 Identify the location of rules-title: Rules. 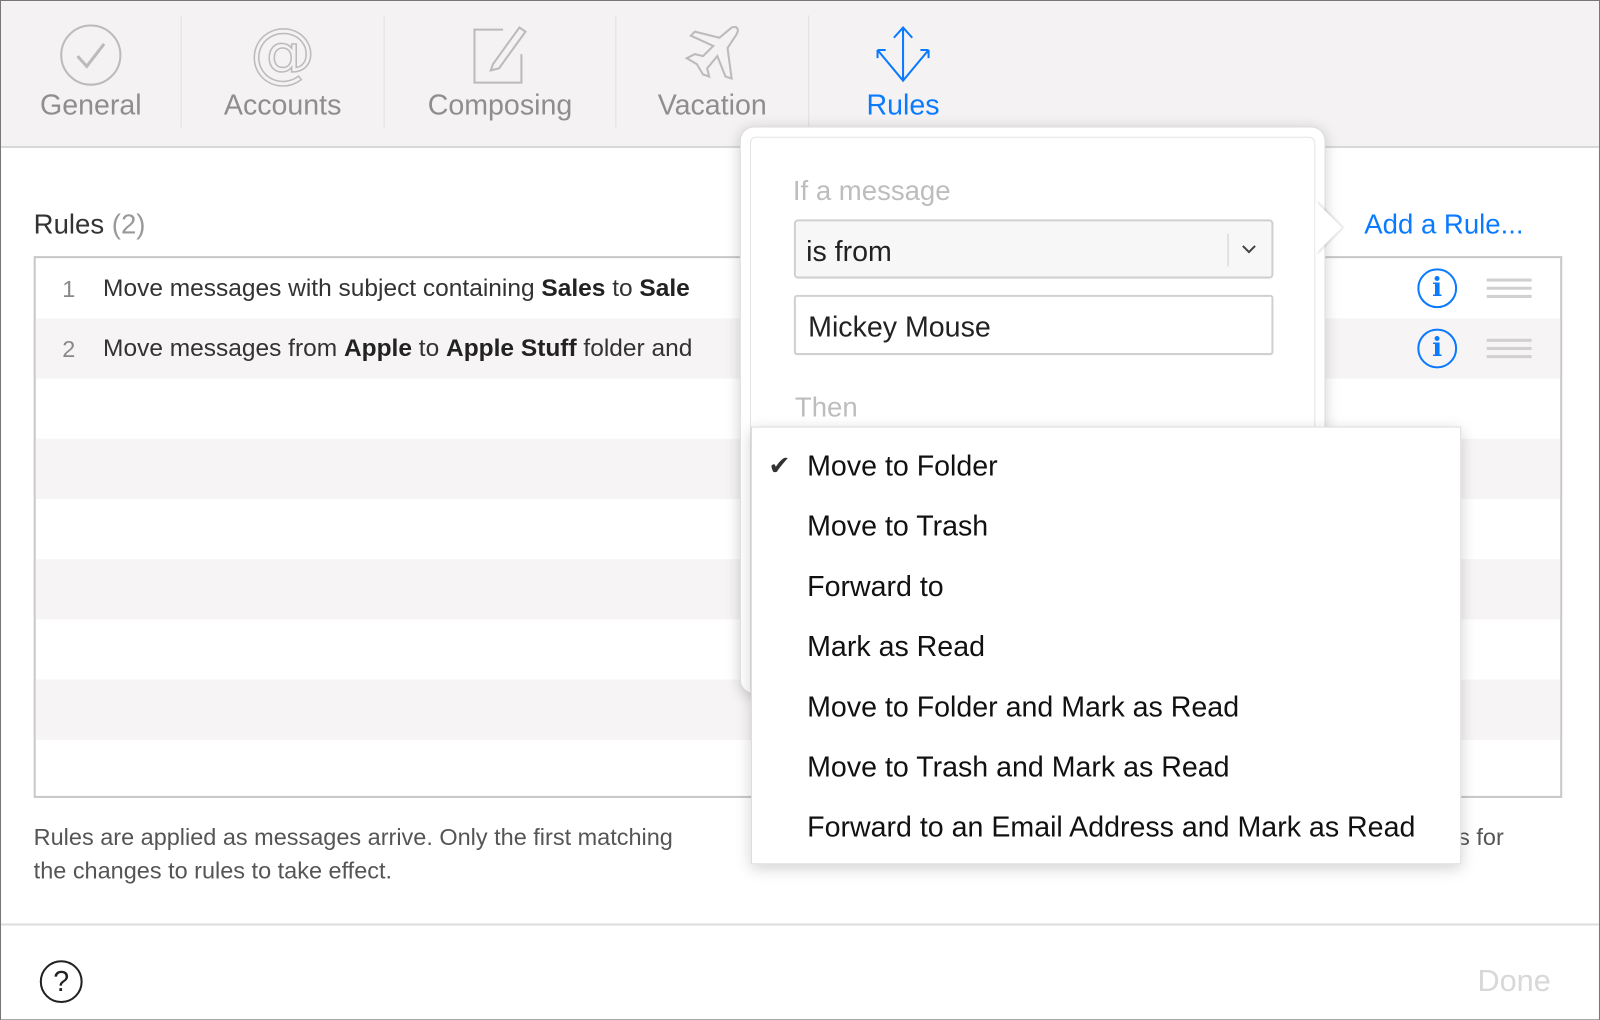
(69, 224).